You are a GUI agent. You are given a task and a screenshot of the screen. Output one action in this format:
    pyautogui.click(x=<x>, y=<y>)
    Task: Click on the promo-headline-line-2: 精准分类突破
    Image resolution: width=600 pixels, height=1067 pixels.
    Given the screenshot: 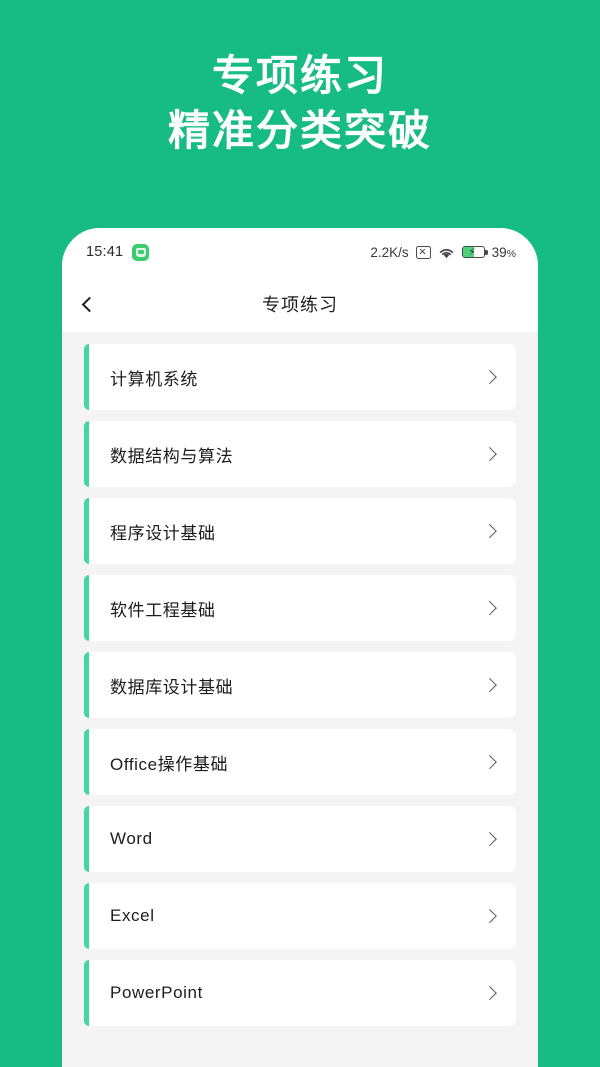 What is the action you would take?
    pyautogui.click(x=299, y=131)
    